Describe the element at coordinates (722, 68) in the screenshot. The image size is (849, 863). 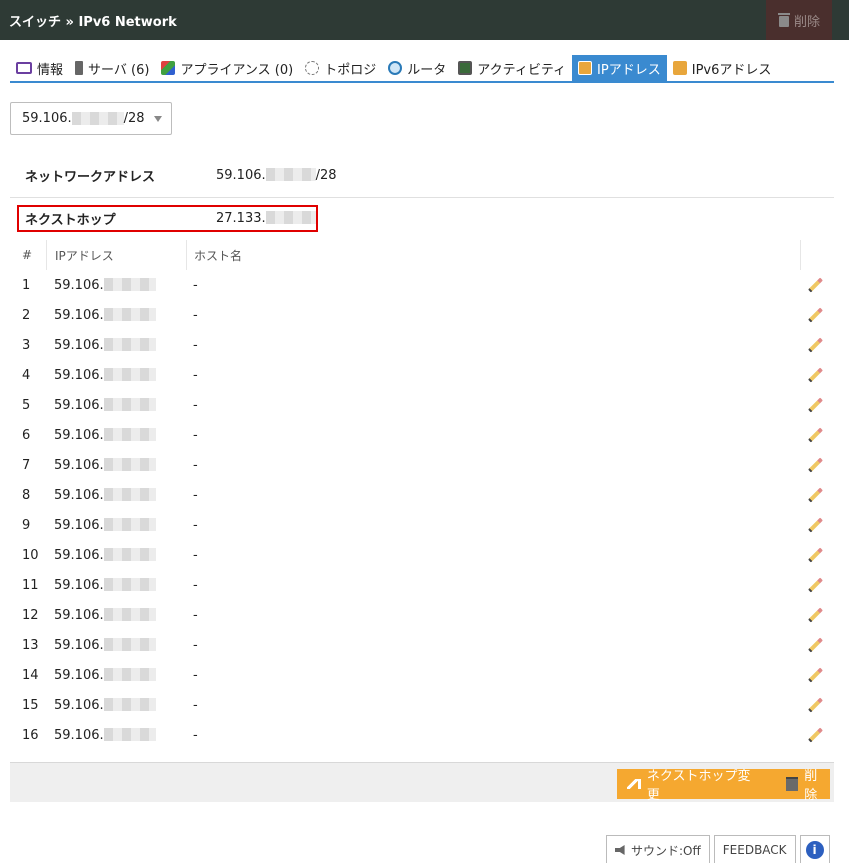
I see `tab-ipv6-address: IPv6アドレス` at that location.